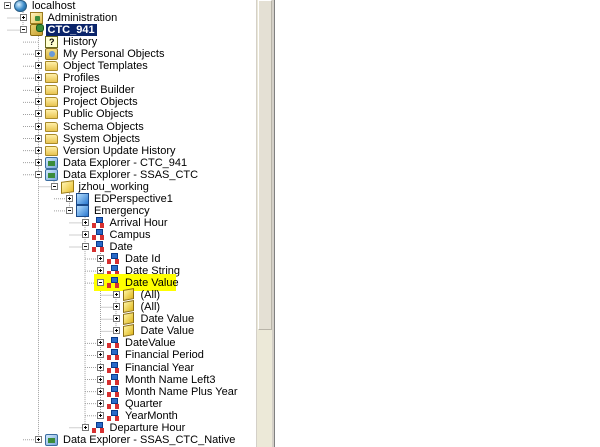  Describe the element at coordinates (128, 6) in the screenshot. I see `tree-node: localhost` at that location.